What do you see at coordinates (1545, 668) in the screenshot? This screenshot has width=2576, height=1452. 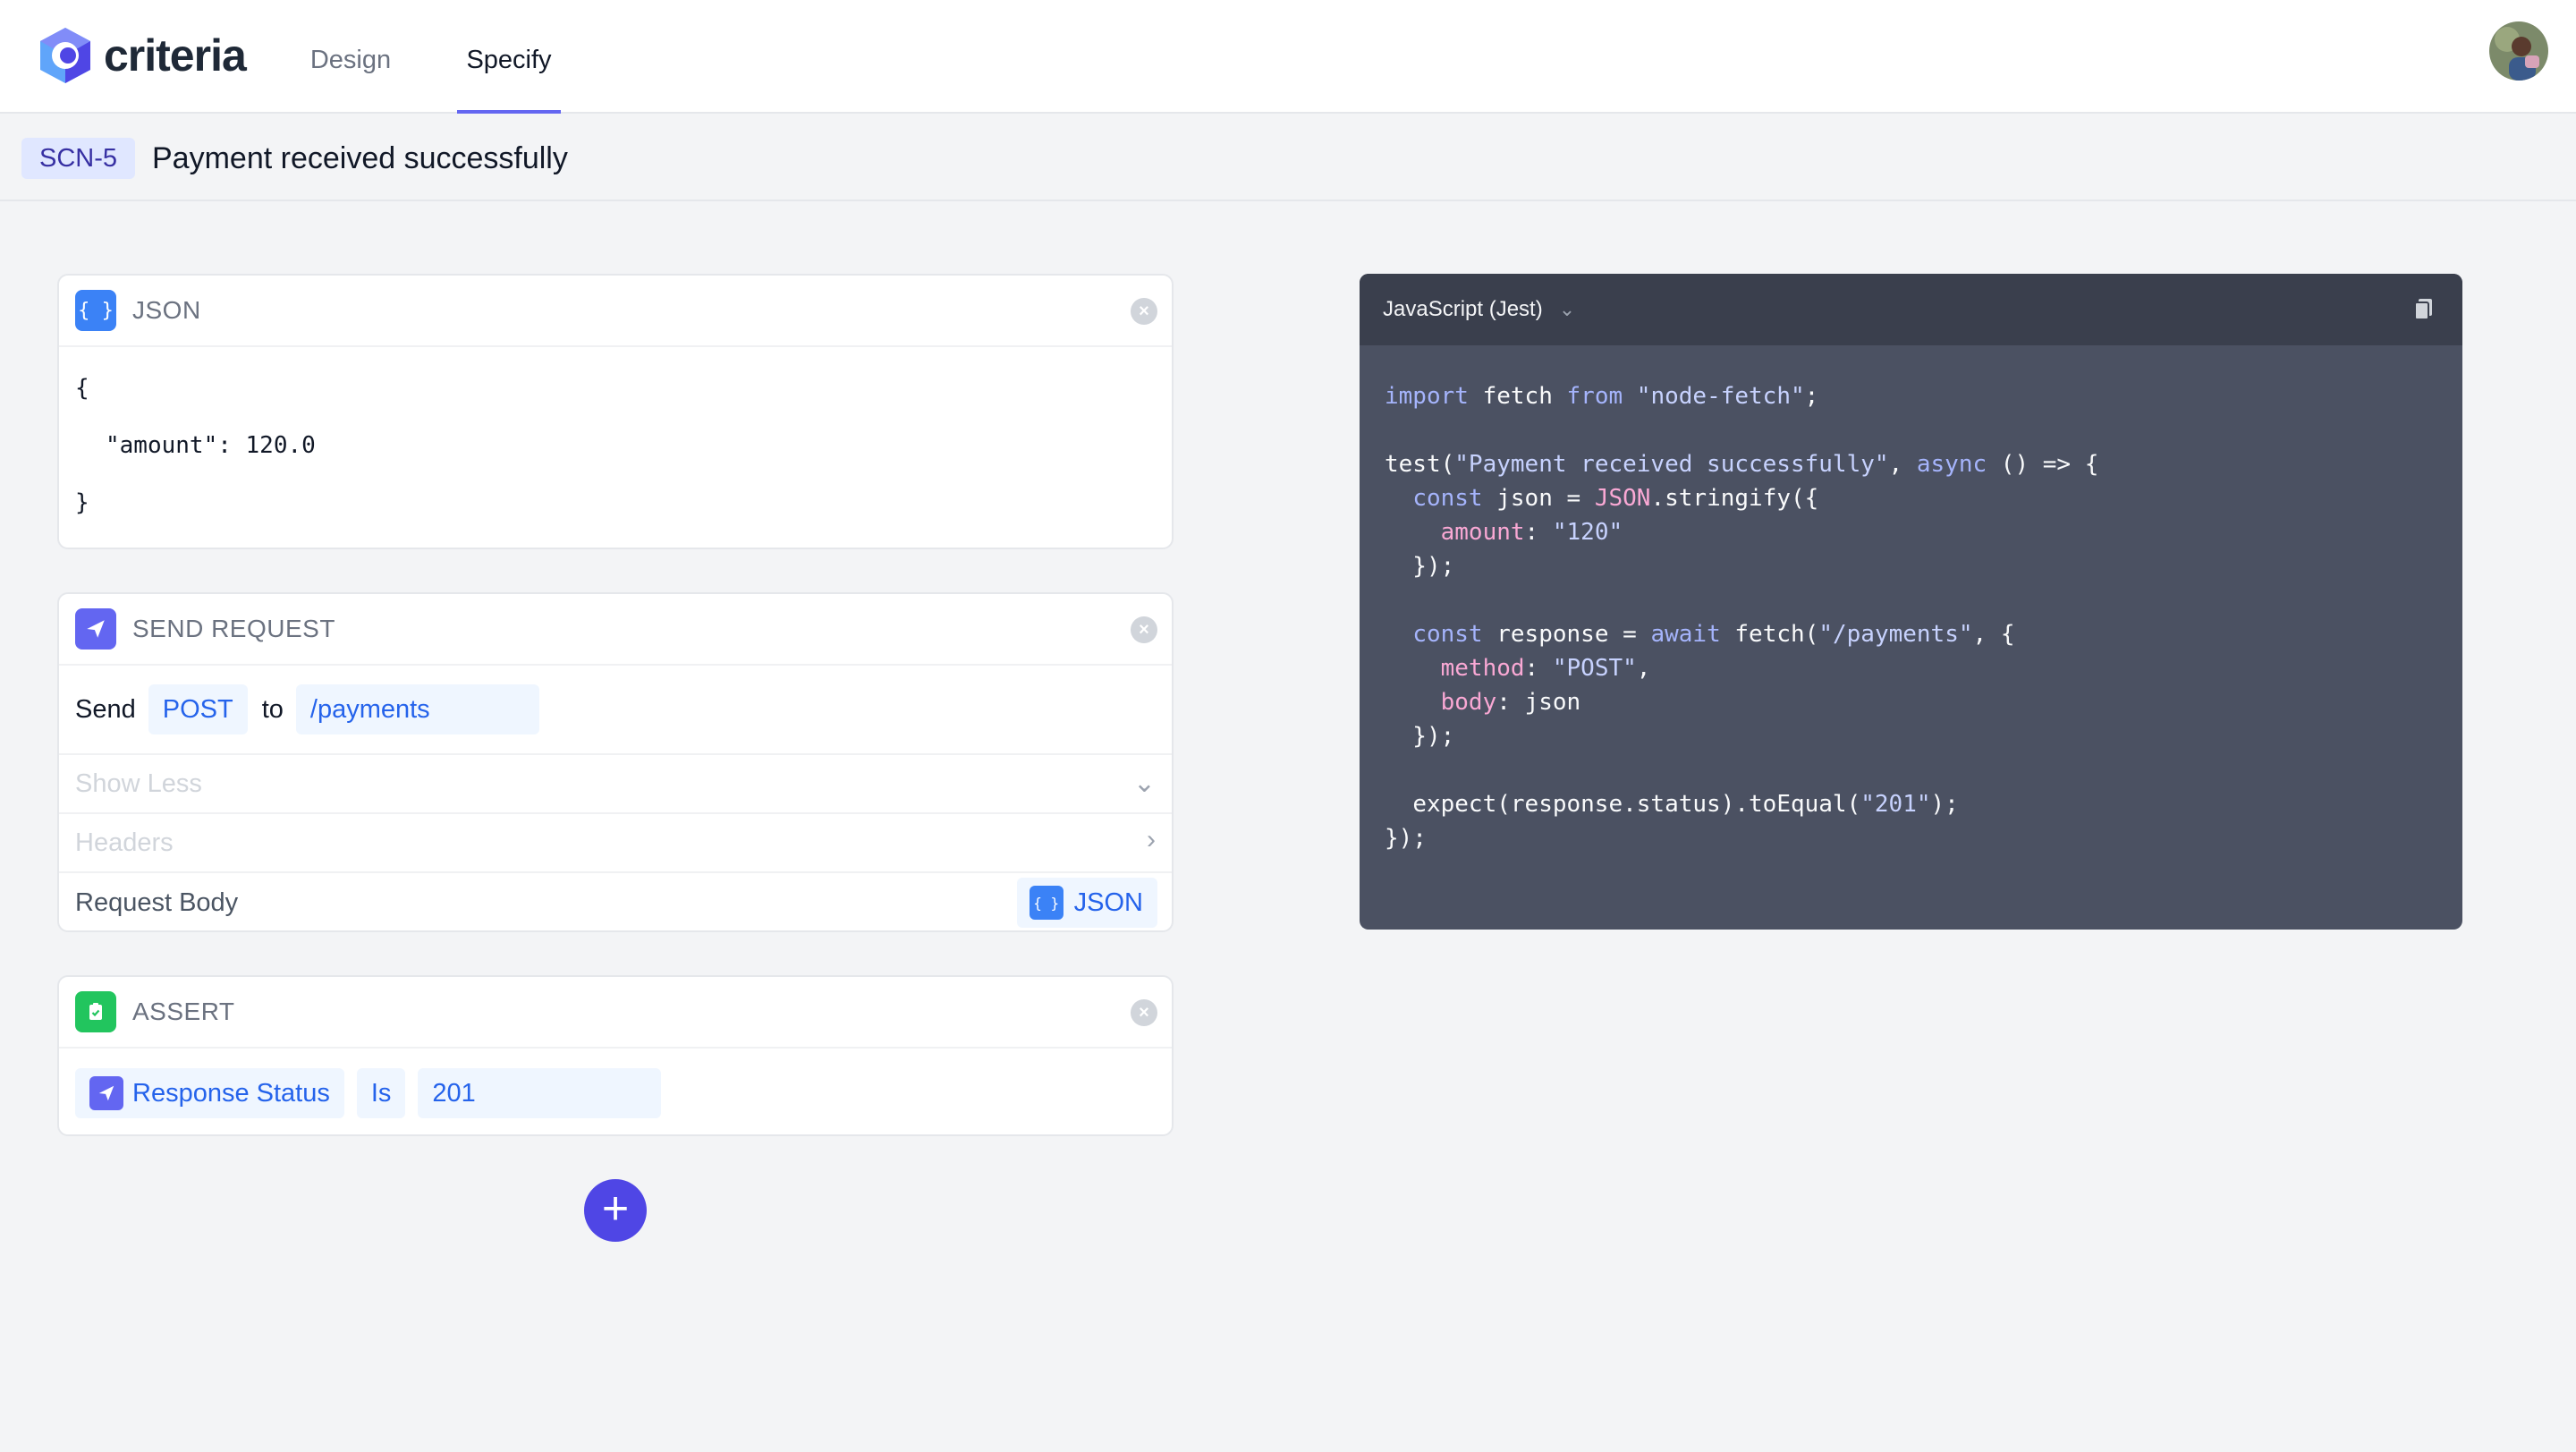 I see `code-line: method: "POST",` at bounding box center [1545, 668].